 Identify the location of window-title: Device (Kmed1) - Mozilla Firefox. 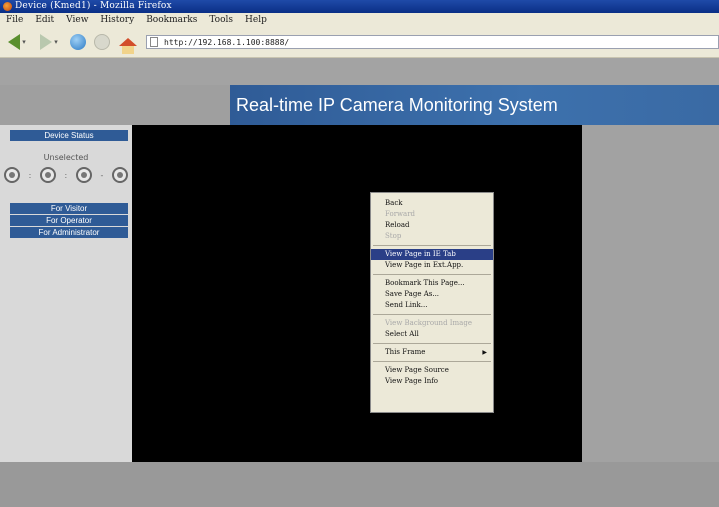
(93, 6).